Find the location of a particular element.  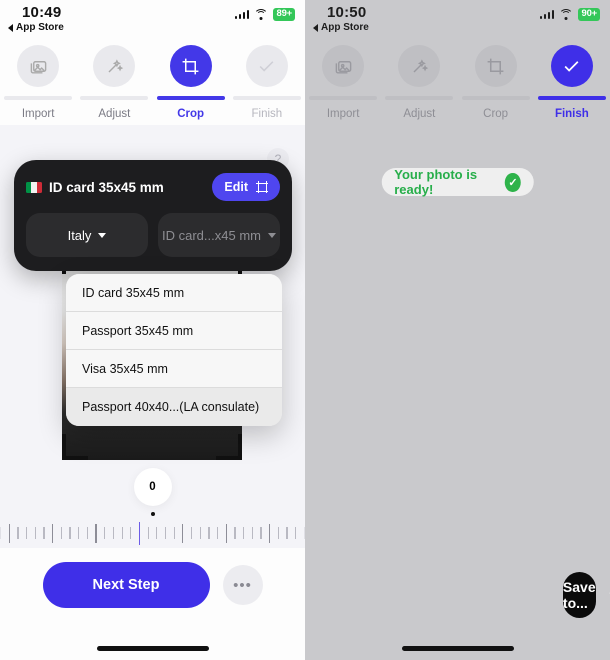

card-selectors: Italy ID card...x45 mm is located at coordinates (153, 235).